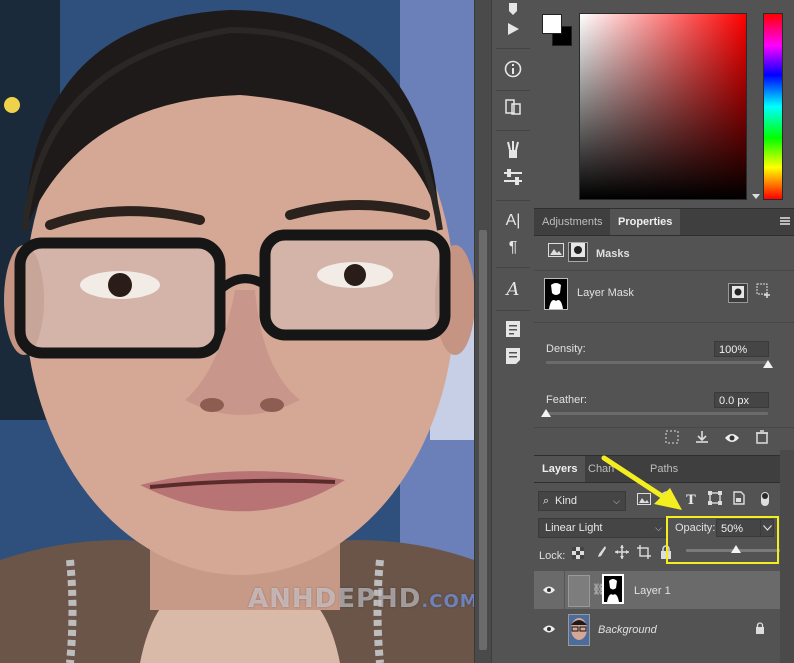  Describe the element at coordinates (578, 555) in the screenshot. I see `lock-transparent-pixels-icon` at that location.